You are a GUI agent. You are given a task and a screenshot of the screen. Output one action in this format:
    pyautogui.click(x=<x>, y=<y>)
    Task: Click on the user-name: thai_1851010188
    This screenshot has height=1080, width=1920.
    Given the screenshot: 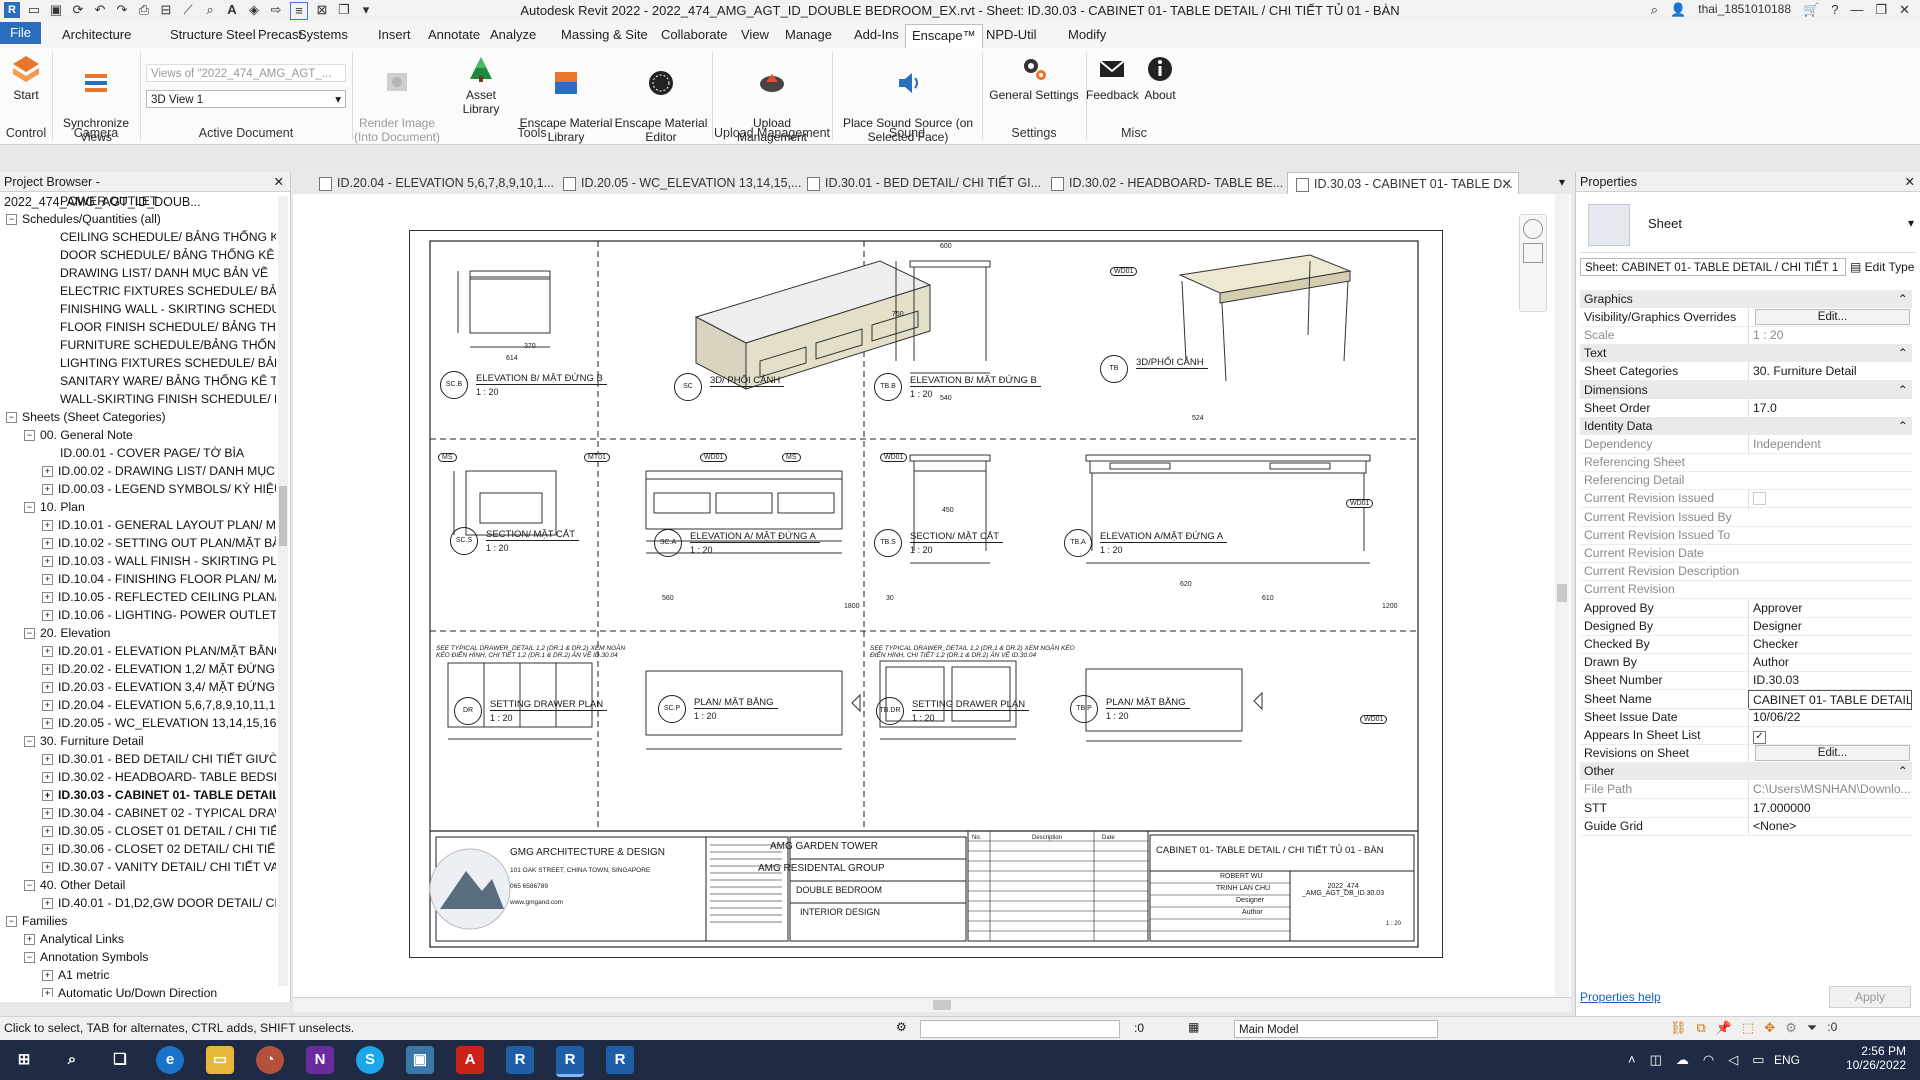 What is the action you would take?
    pyautogui.click(x=1744, y=10)
    